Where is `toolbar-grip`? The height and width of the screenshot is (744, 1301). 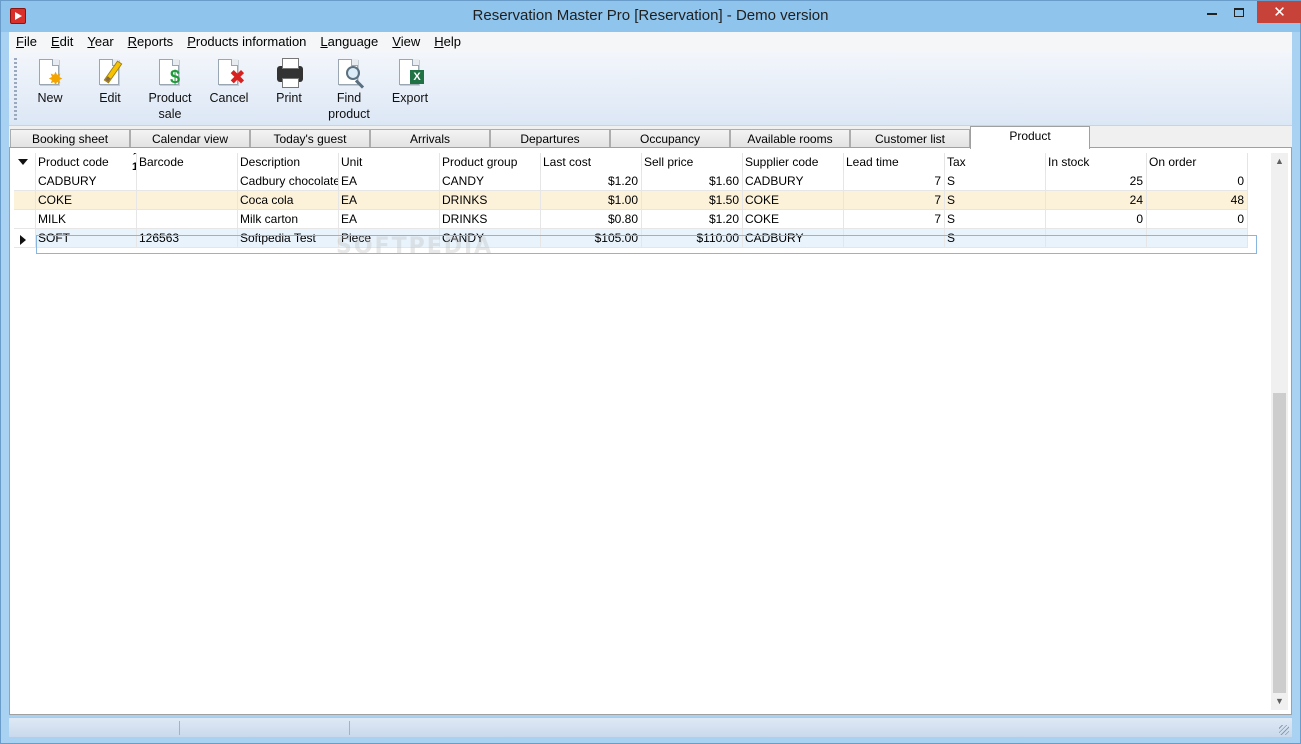
toolbar-grip is located at coordinates (15, 89).